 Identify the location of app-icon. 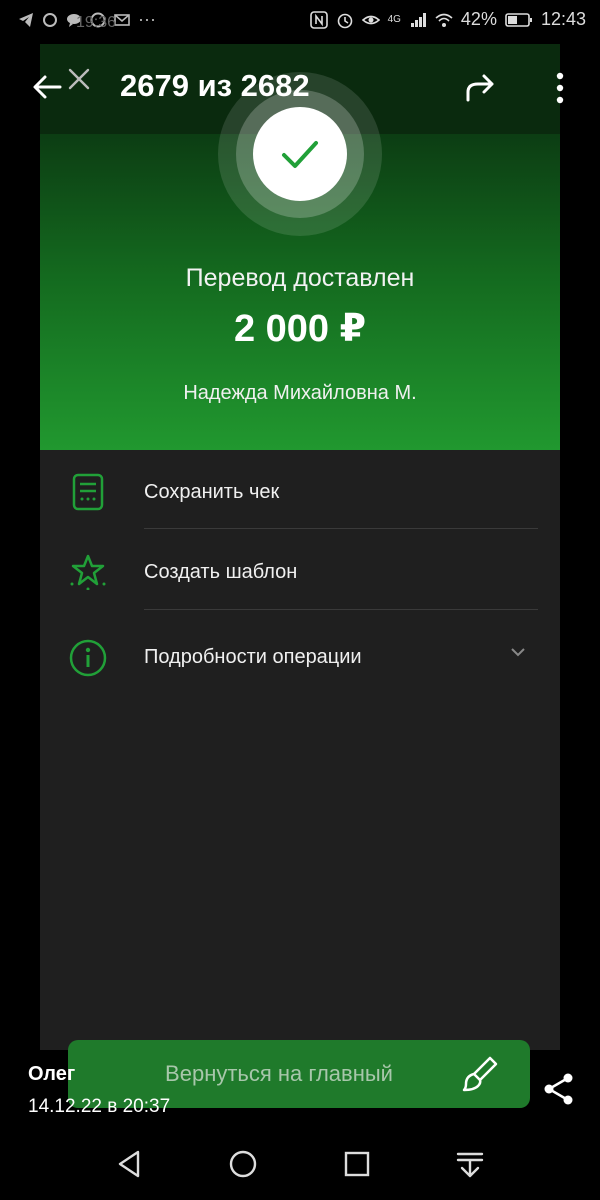
(50, 19).